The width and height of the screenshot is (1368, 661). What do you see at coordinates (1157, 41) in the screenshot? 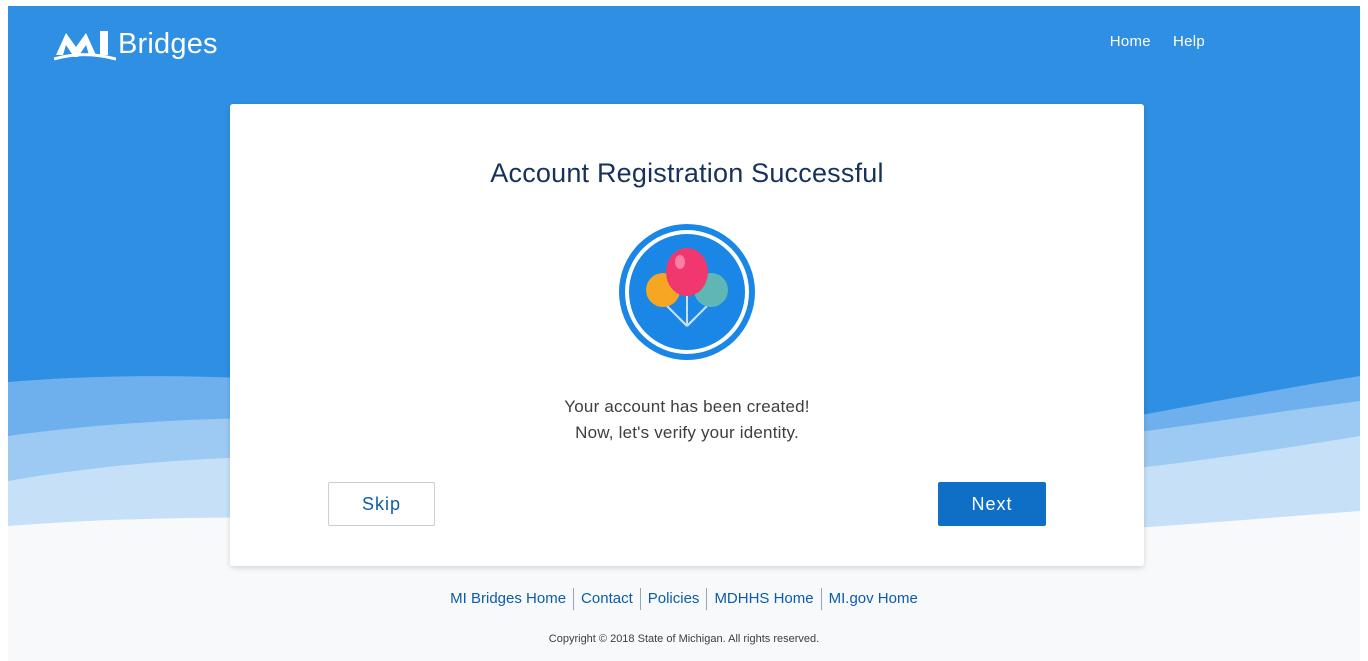
I see `top-nav: Home Help` at bounding box center [1157, 41].